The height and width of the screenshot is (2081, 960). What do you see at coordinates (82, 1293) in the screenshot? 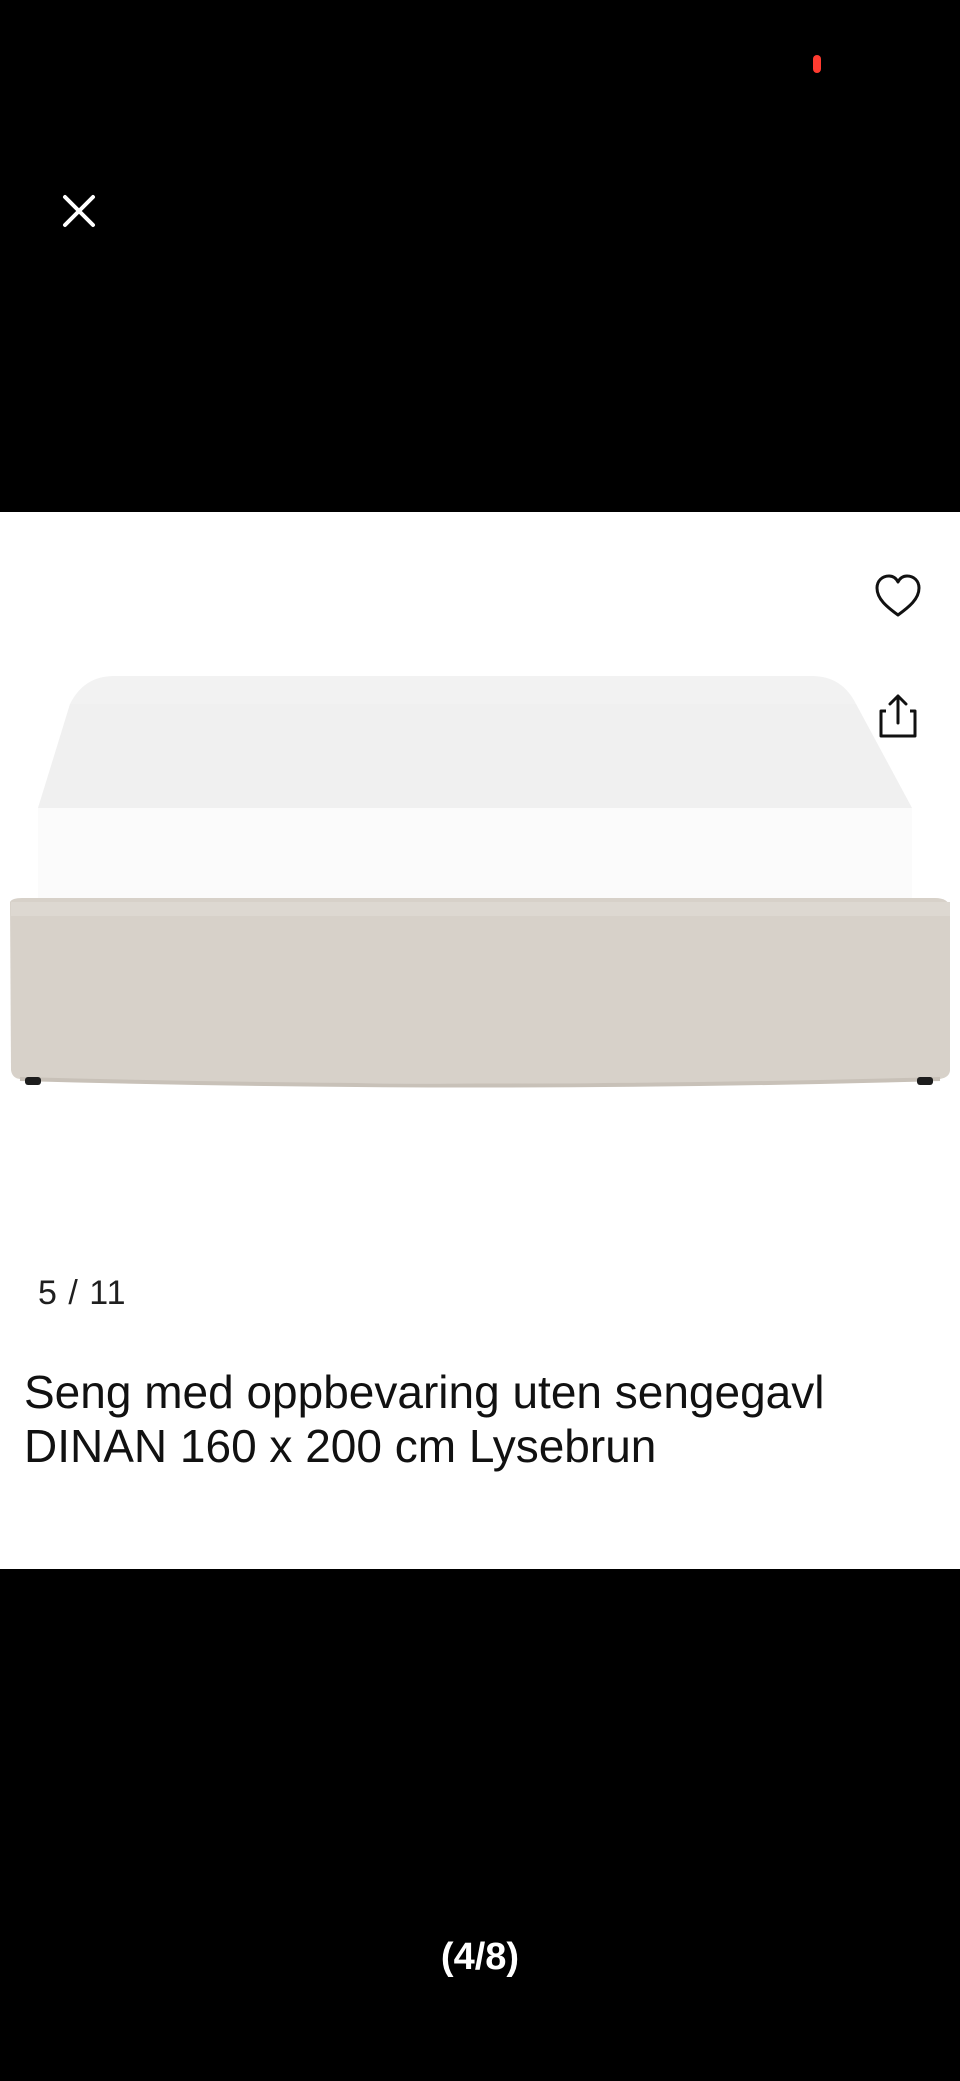
I see `image-counter: 5 / 11` at bounding box center [82, 1293].